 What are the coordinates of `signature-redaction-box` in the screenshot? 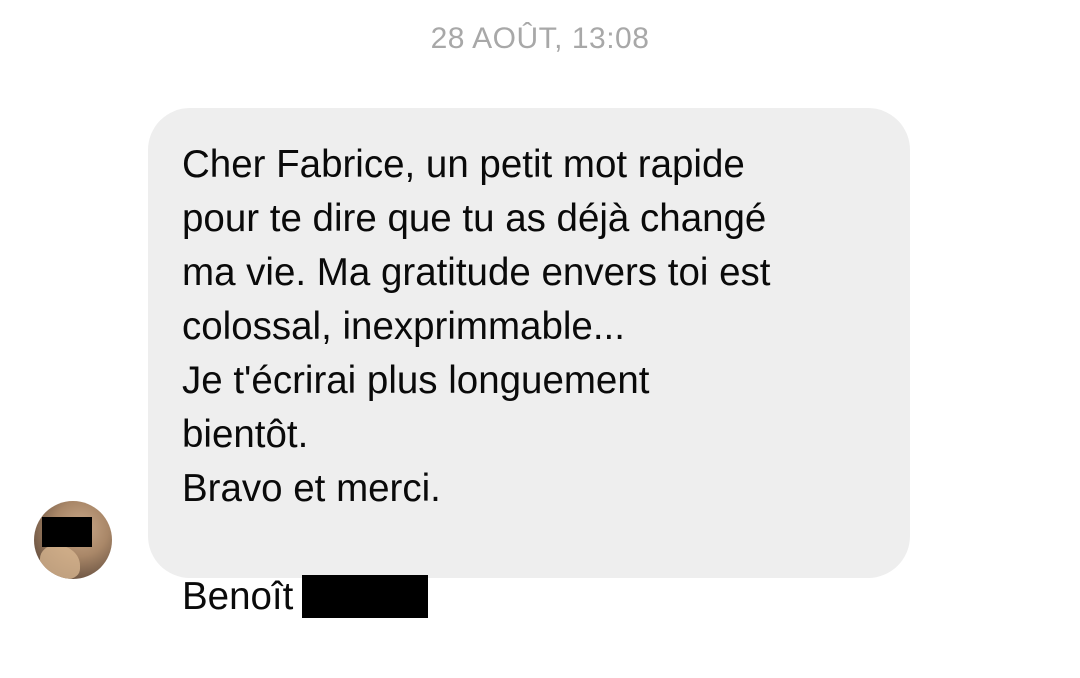 It's located at (365, 596).